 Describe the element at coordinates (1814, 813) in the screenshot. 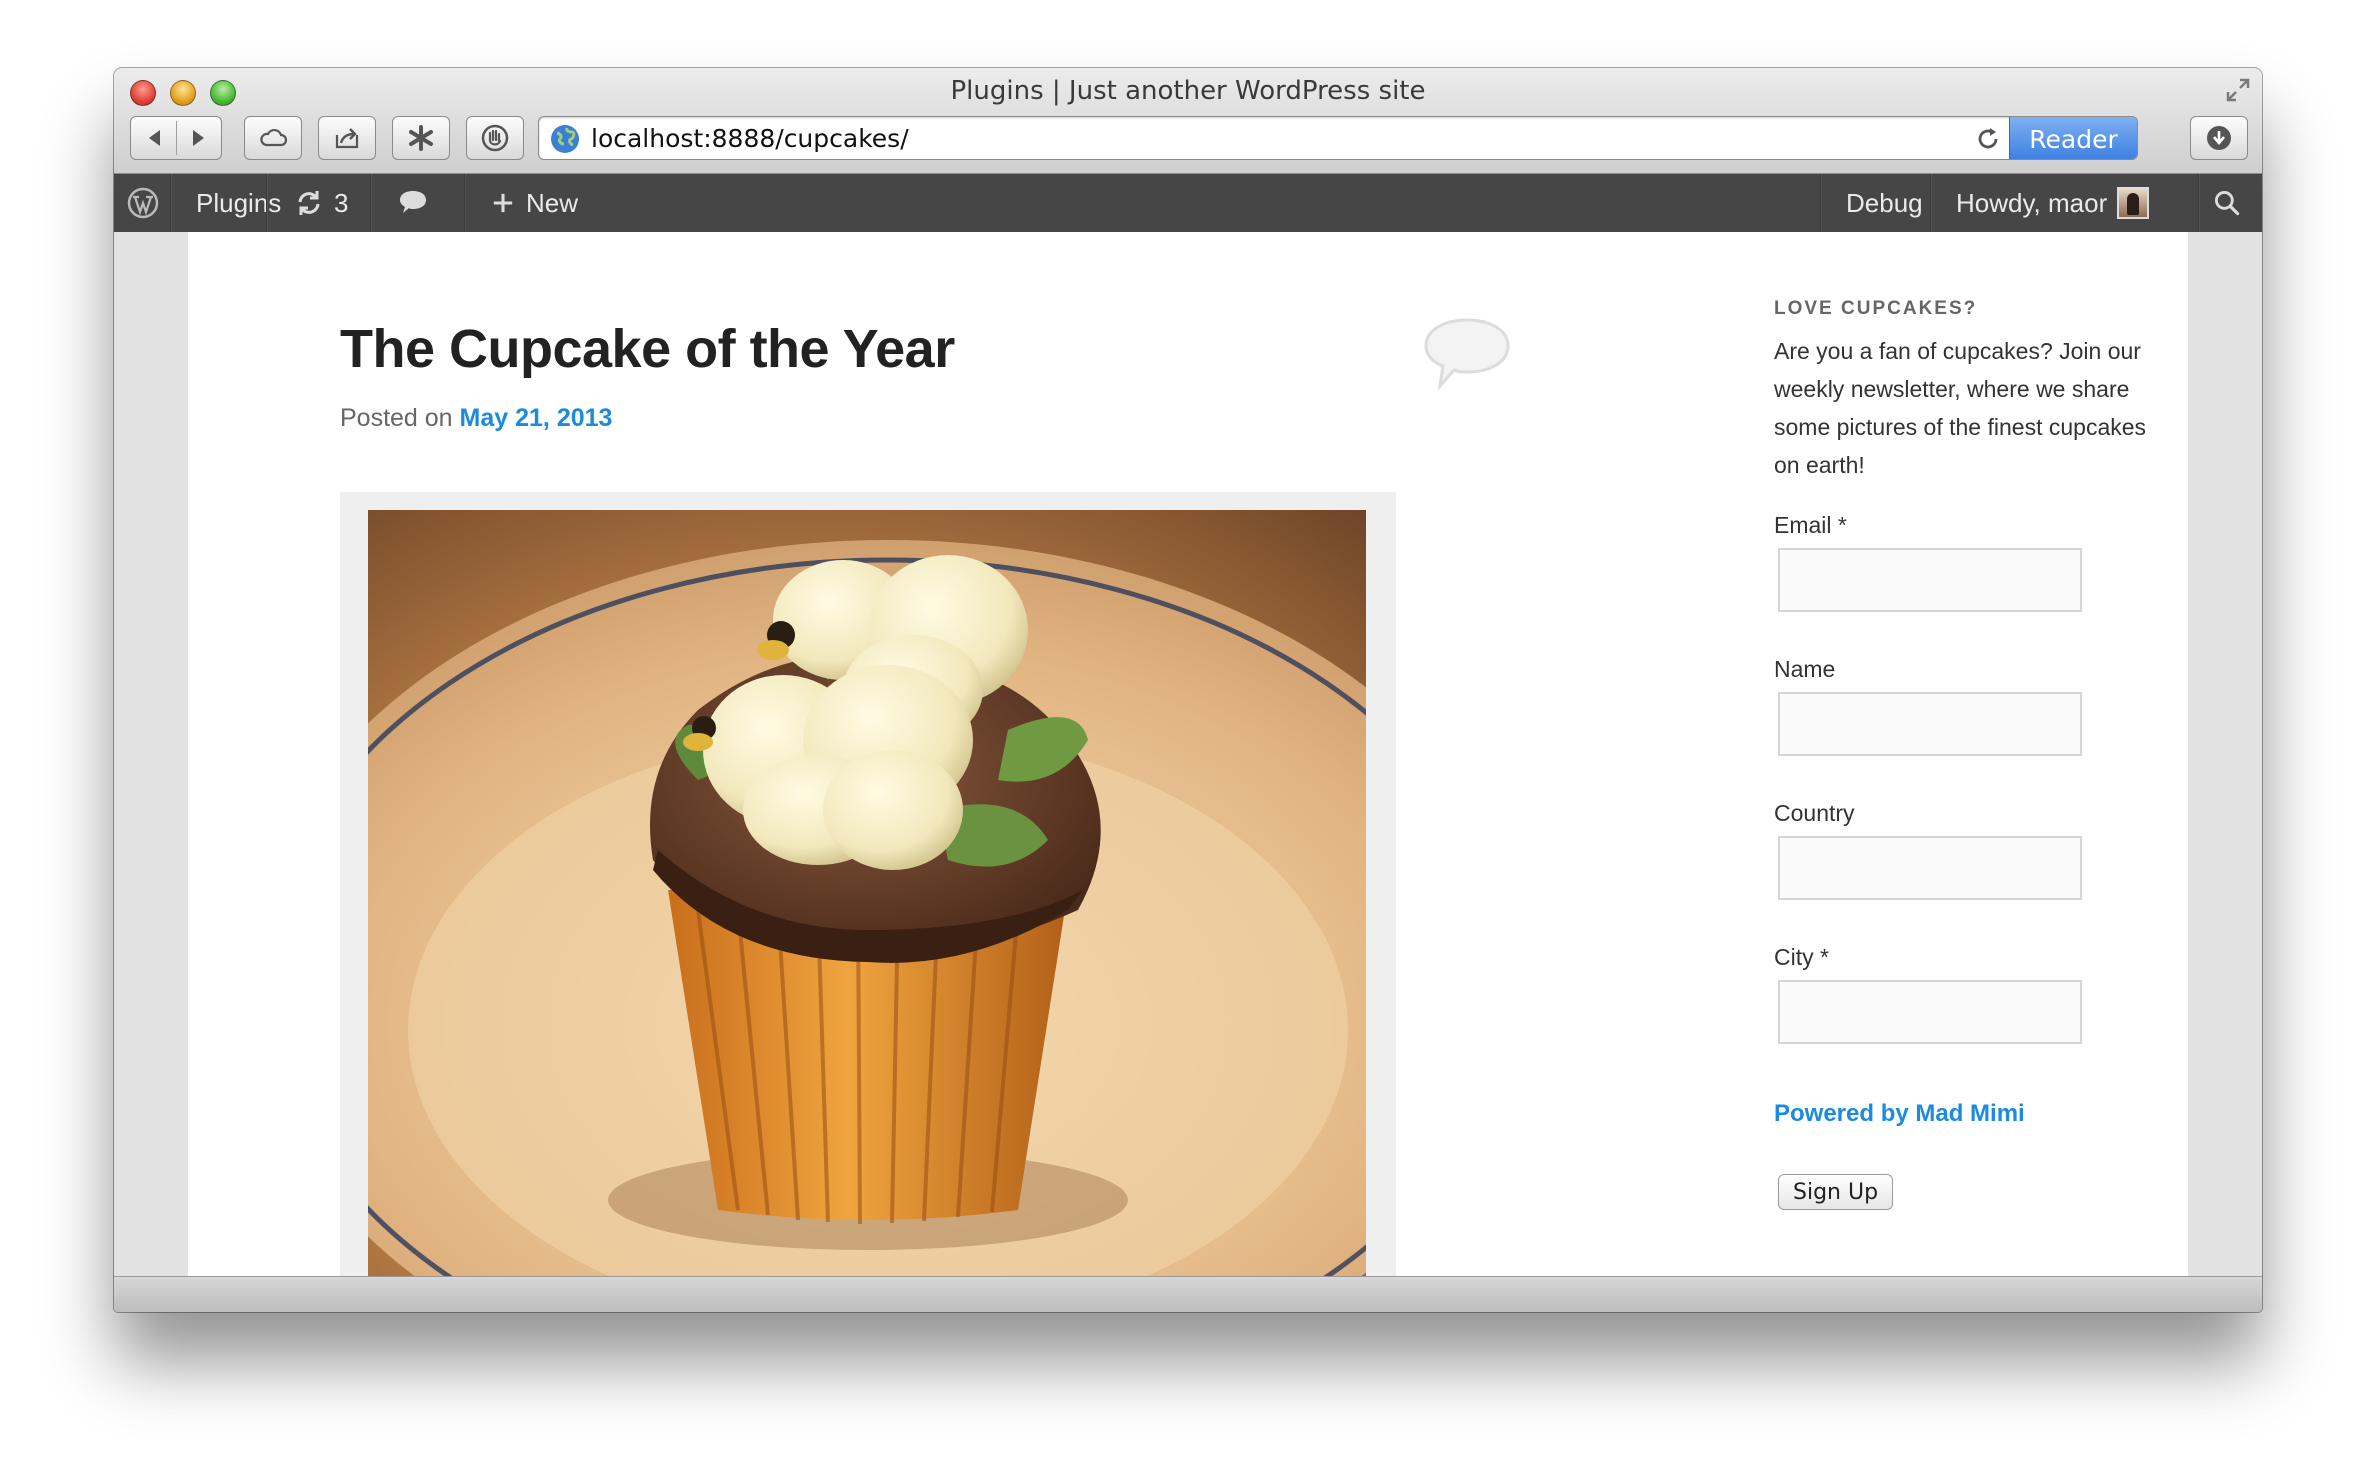

I see `country-label: Country` at that location.